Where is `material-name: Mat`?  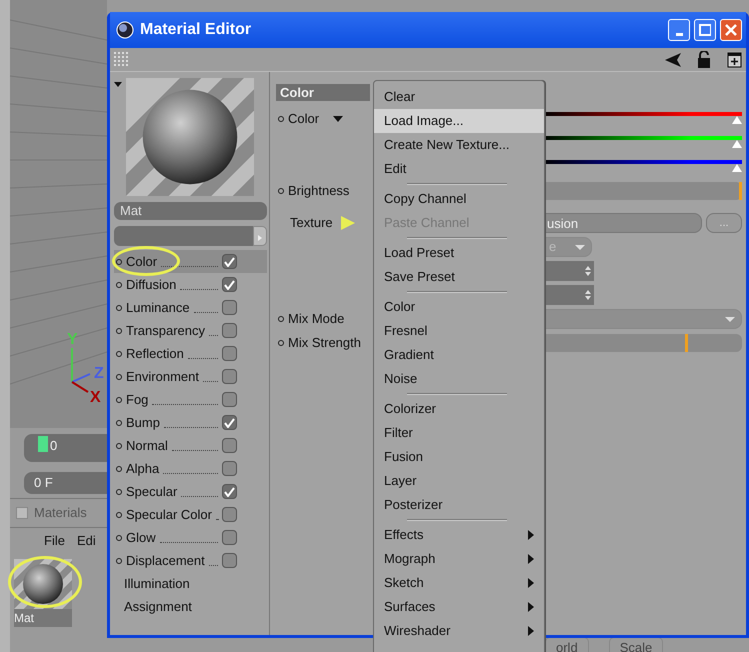
material-name: Mat is located at coordinates (25, 618).